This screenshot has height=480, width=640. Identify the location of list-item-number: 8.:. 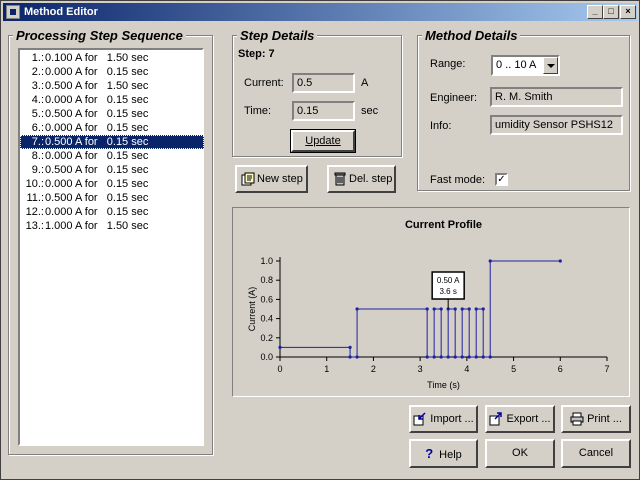
(37, 156).